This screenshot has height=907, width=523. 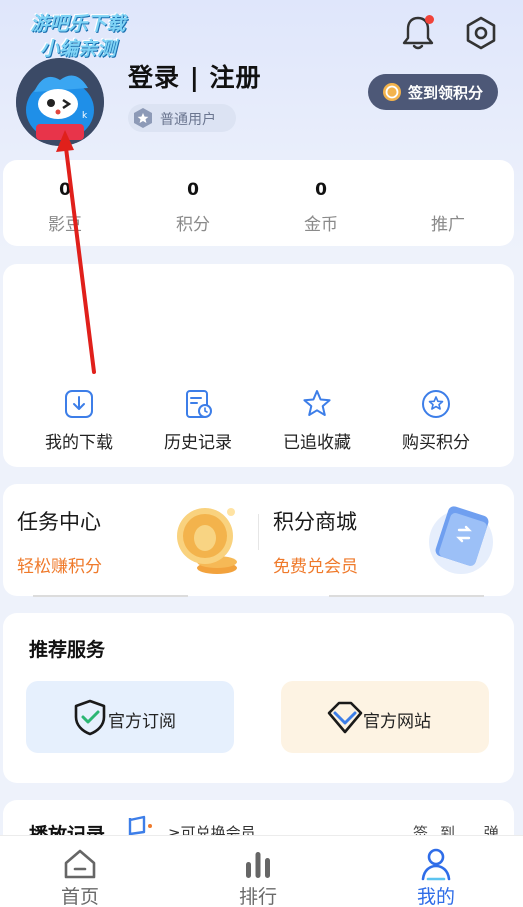 I want to click on star-icon, so click(x=317, y=403).